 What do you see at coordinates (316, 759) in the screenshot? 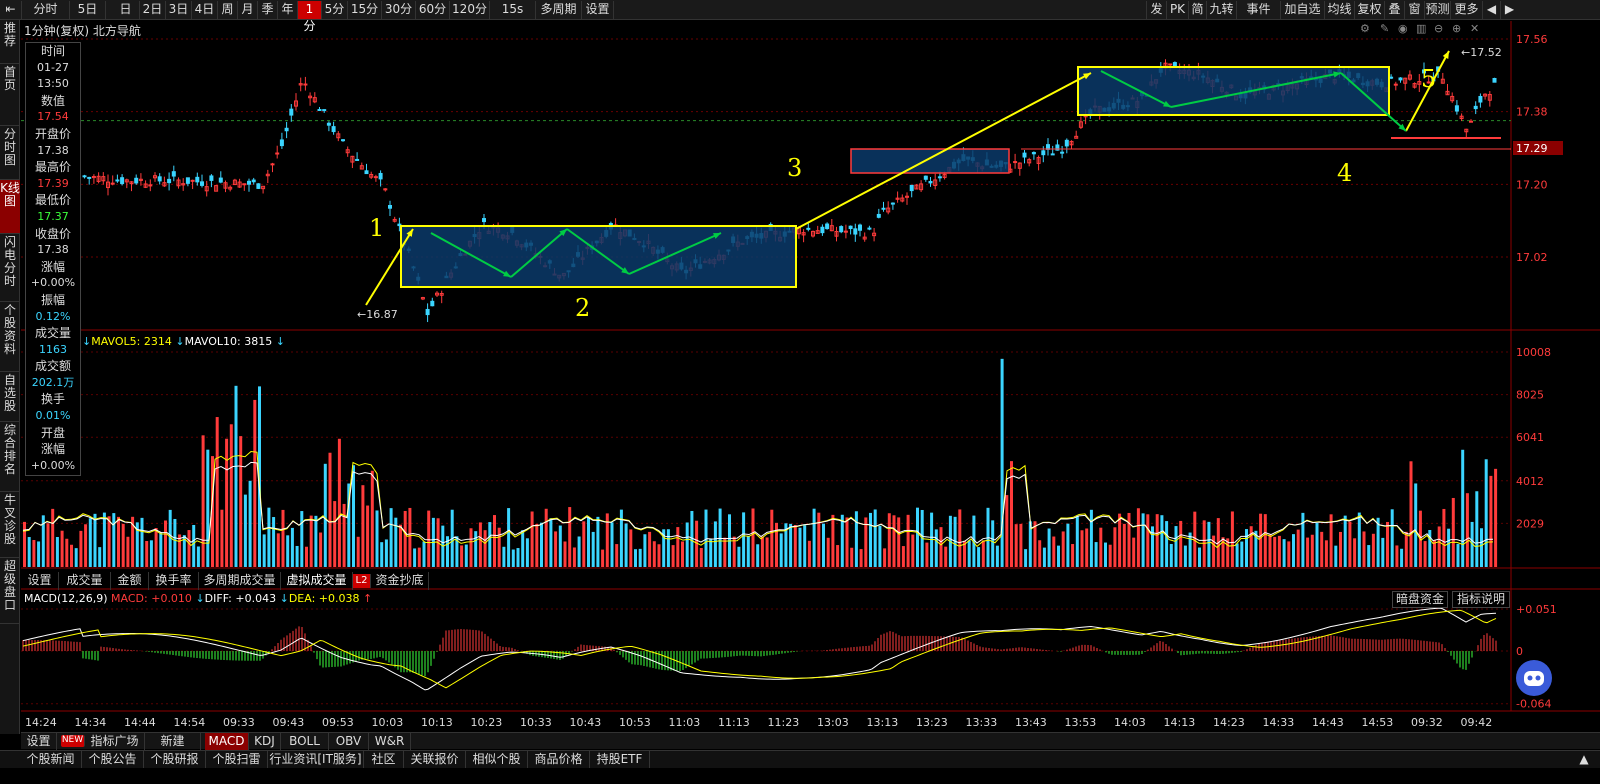
I see `news-industry: 行业资讯[IT服务]` at bounding box center [316, 759].